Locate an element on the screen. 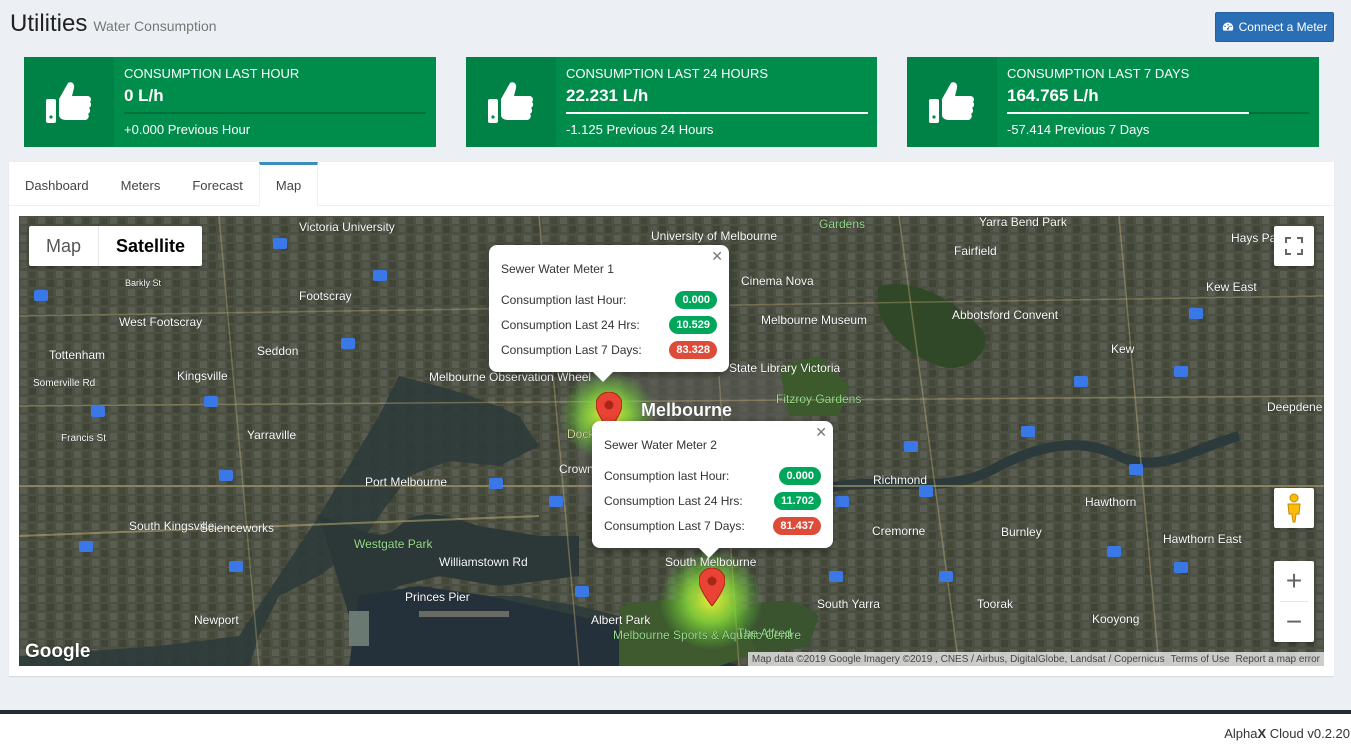  svg-text: Melbourne Observation Wheel is located at coordinates (510, 377).